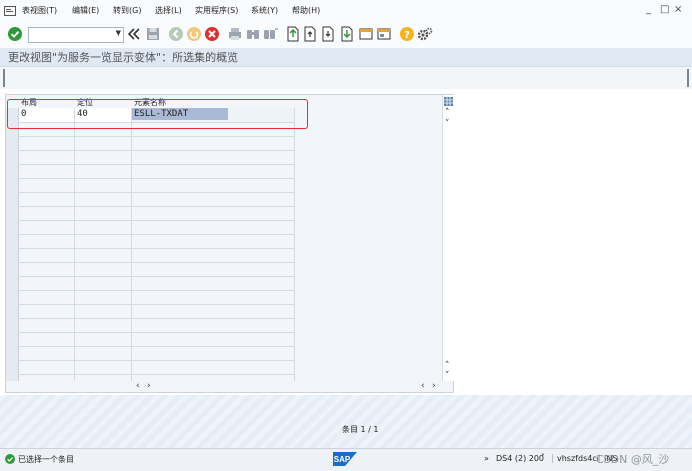  I want to click on toolbar-edge-right, so click(688, 78).